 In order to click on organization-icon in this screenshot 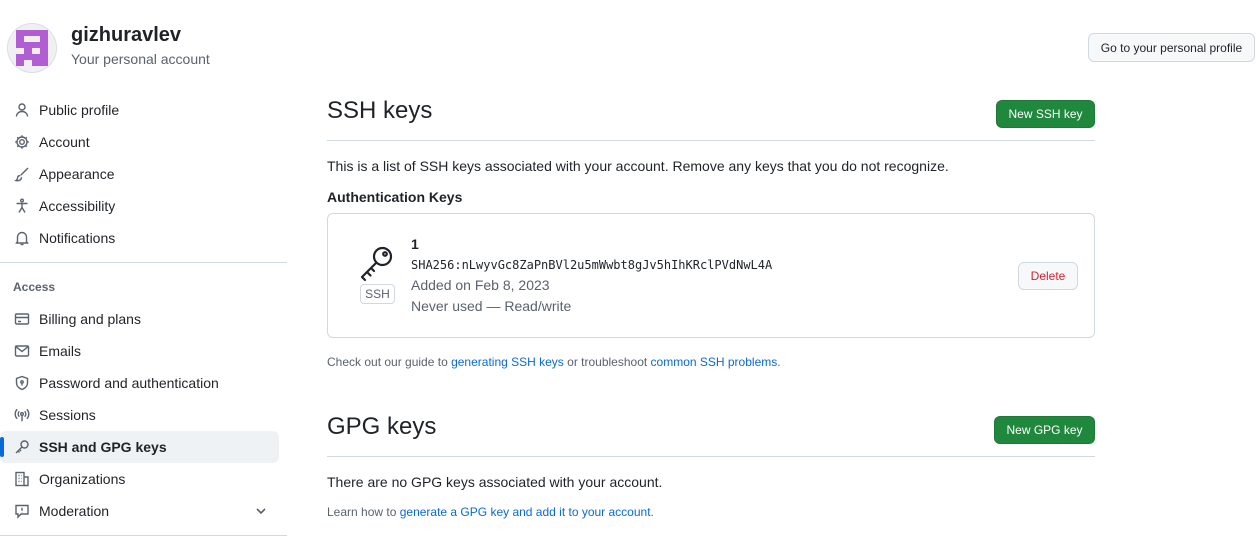, I will do `click(22, 479)`.